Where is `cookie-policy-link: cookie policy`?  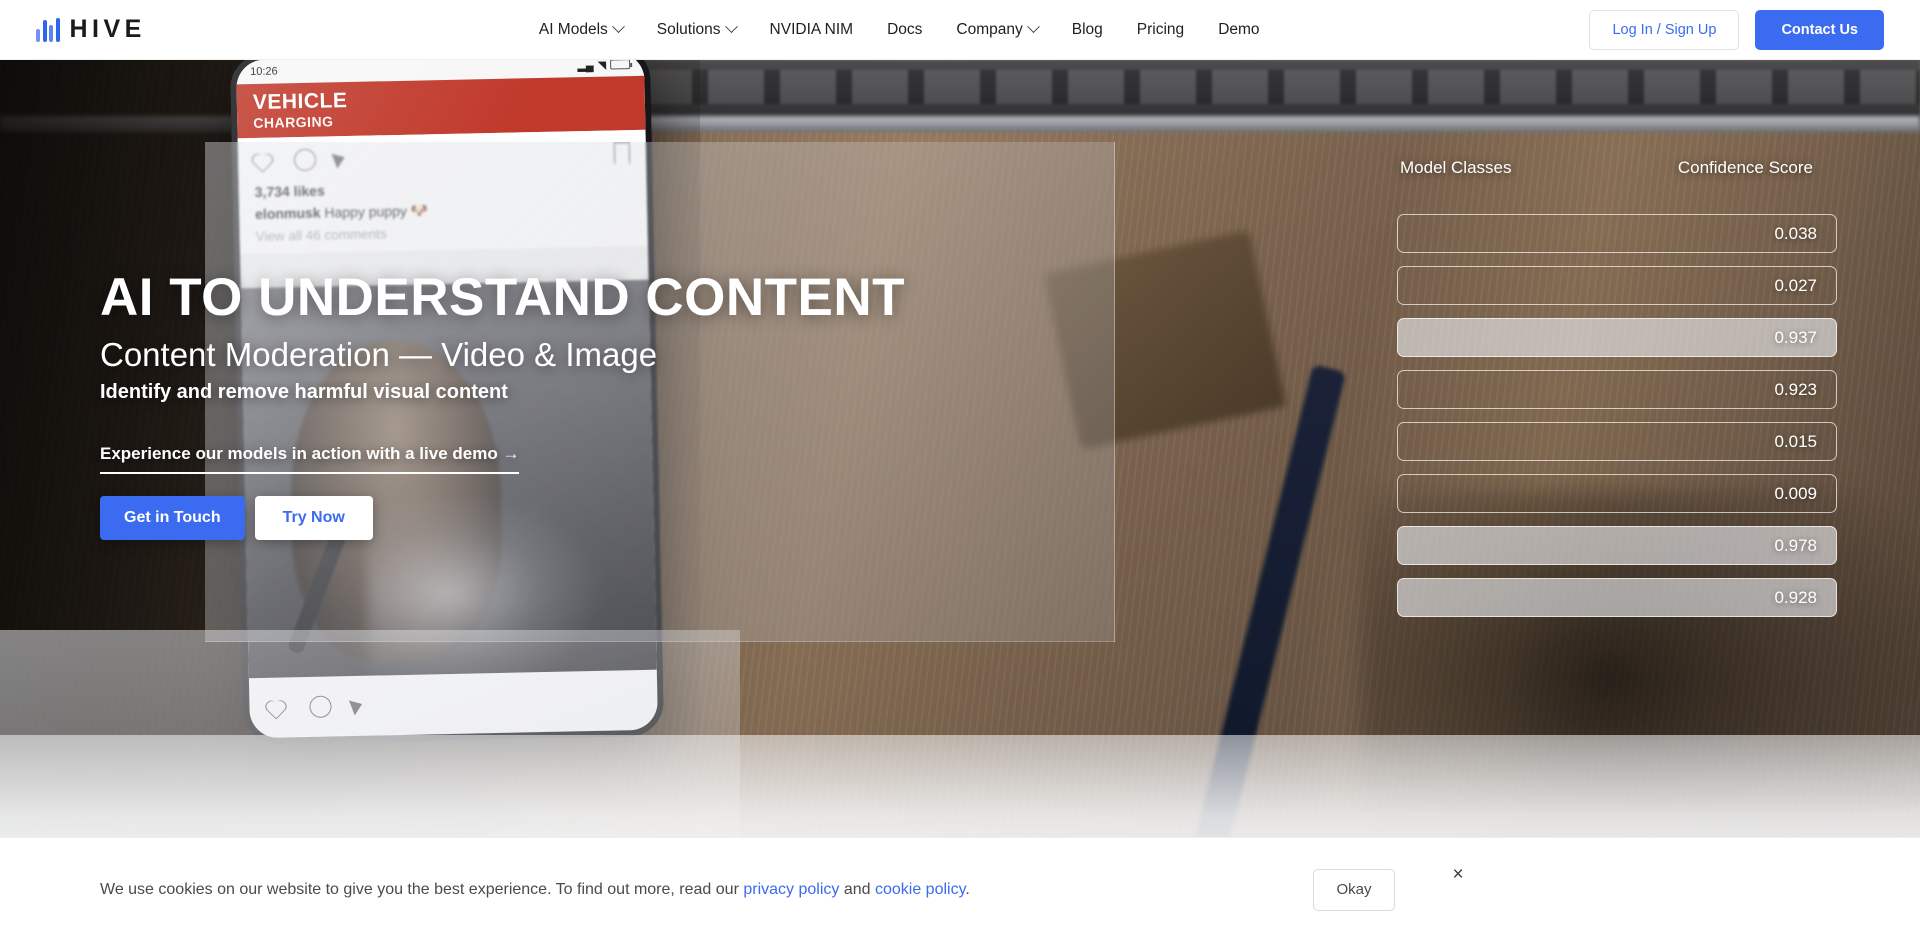 cookie-policy-link: cookie policy is located at coordinates (920, 888).